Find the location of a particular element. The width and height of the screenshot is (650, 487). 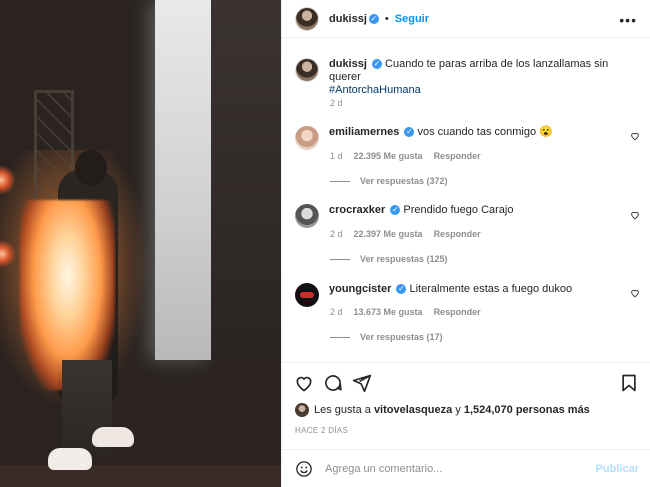

view-replies-label: Ver respuestas (125) is located at coordinates (404, 259).